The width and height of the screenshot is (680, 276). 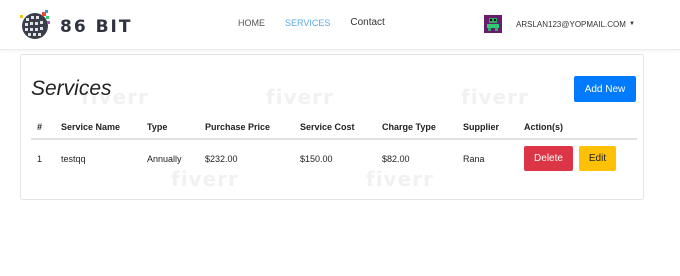 What do you see at coordinates (577, 127) in the screenshot?
I see `col-header-actions: Action(s)` at bounding box center [577, 127].